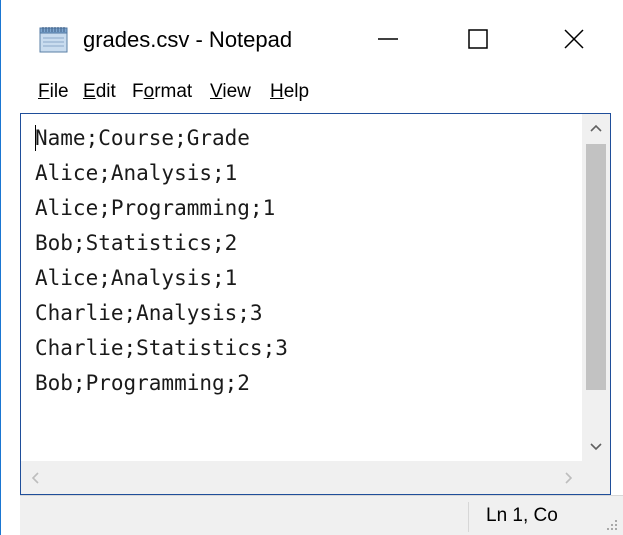  What do you see at coordinates (35, 138) in the screenshot?
I see `text-caret` at bounding box center [35, 138].